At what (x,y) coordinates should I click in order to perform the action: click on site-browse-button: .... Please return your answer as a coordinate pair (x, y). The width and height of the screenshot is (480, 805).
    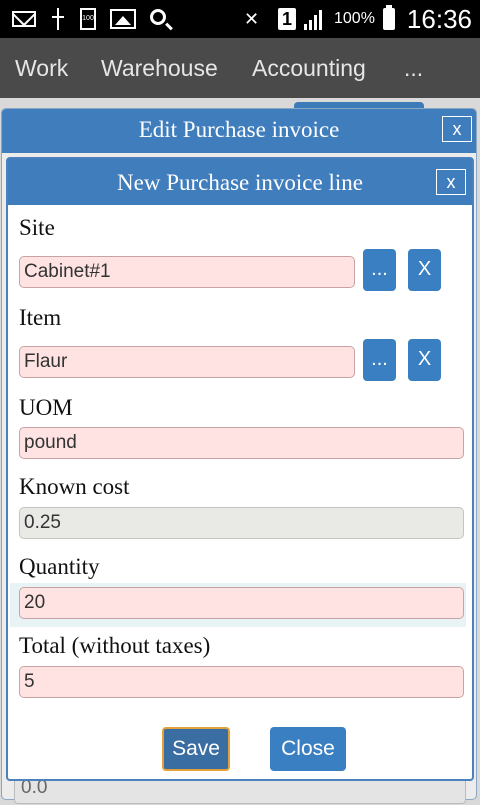
    Looking at the image, I should click on (379, 270).